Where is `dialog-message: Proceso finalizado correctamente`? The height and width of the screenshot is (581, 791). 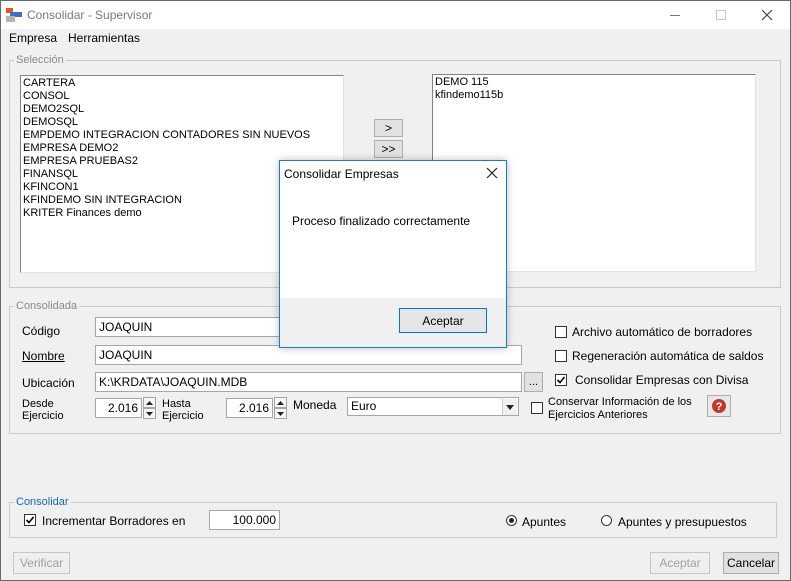 dialog-message: Proceso finalizado correctamente is located at coordinates (381, 221).